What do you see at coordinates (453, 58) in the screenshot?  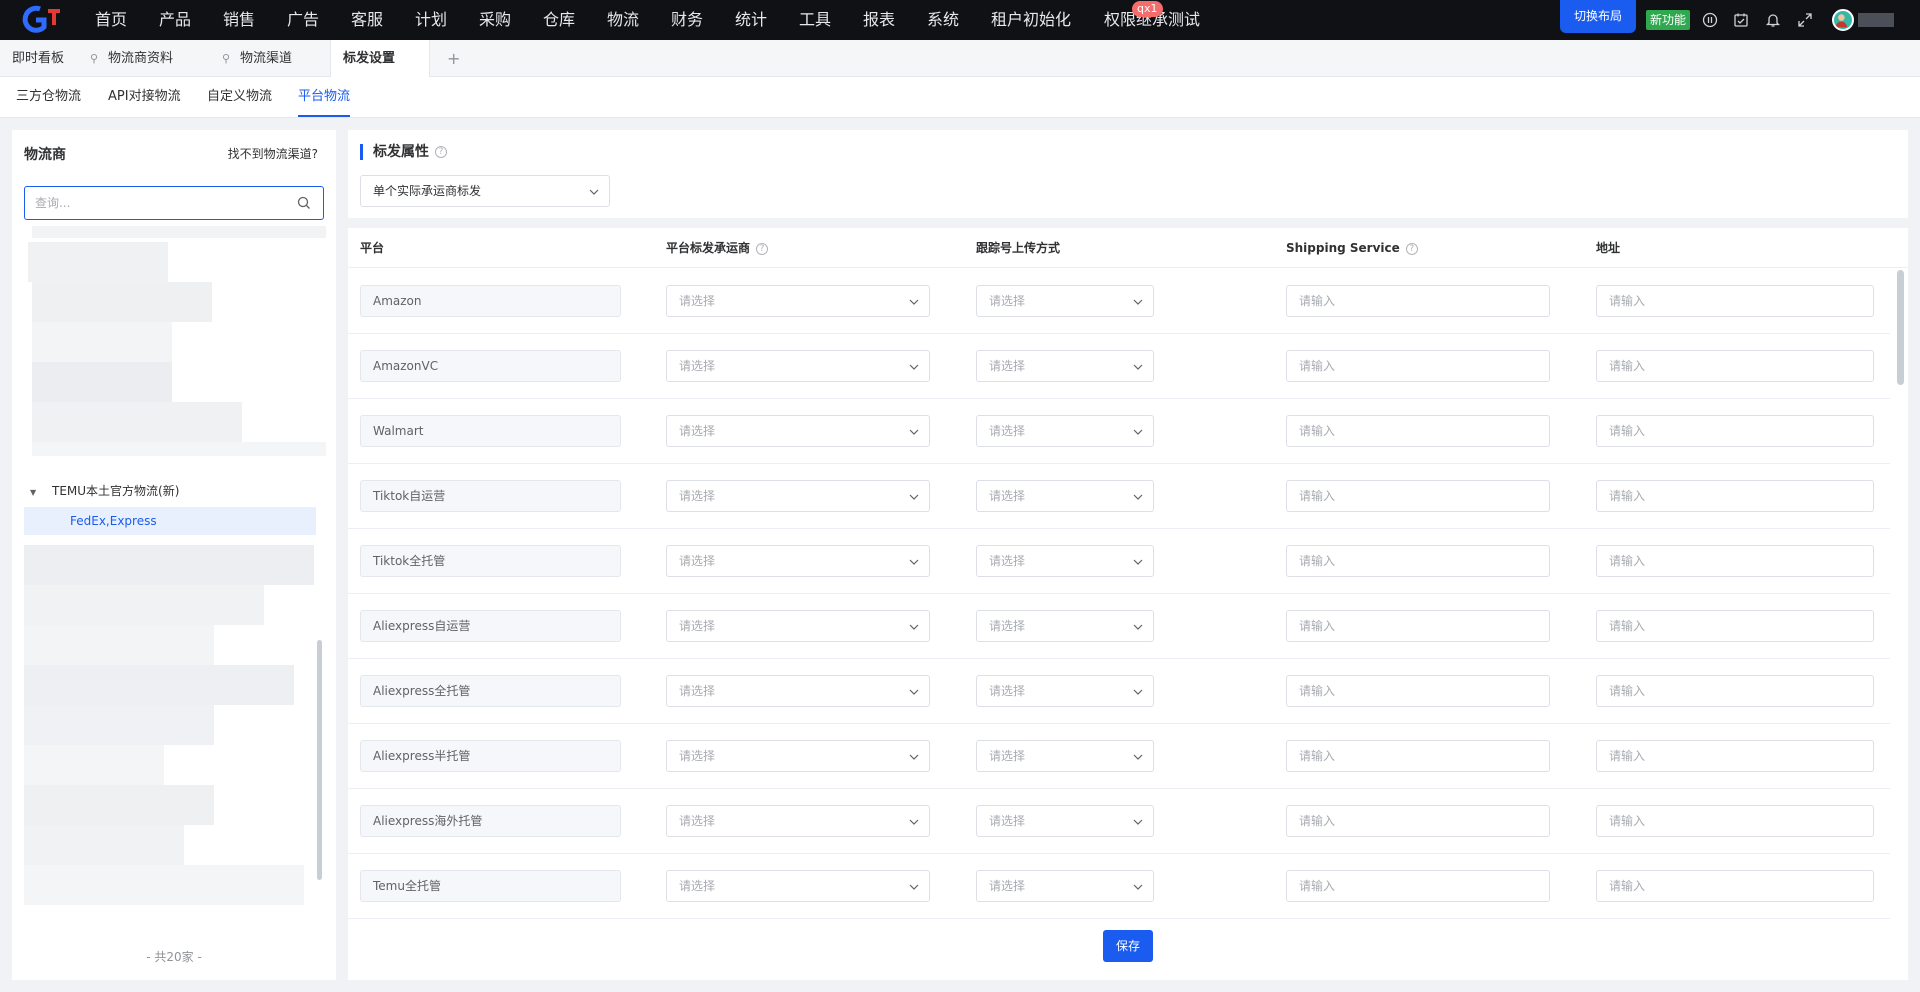 I see `add-tab-icon: +` at bounding box center [453, 58].